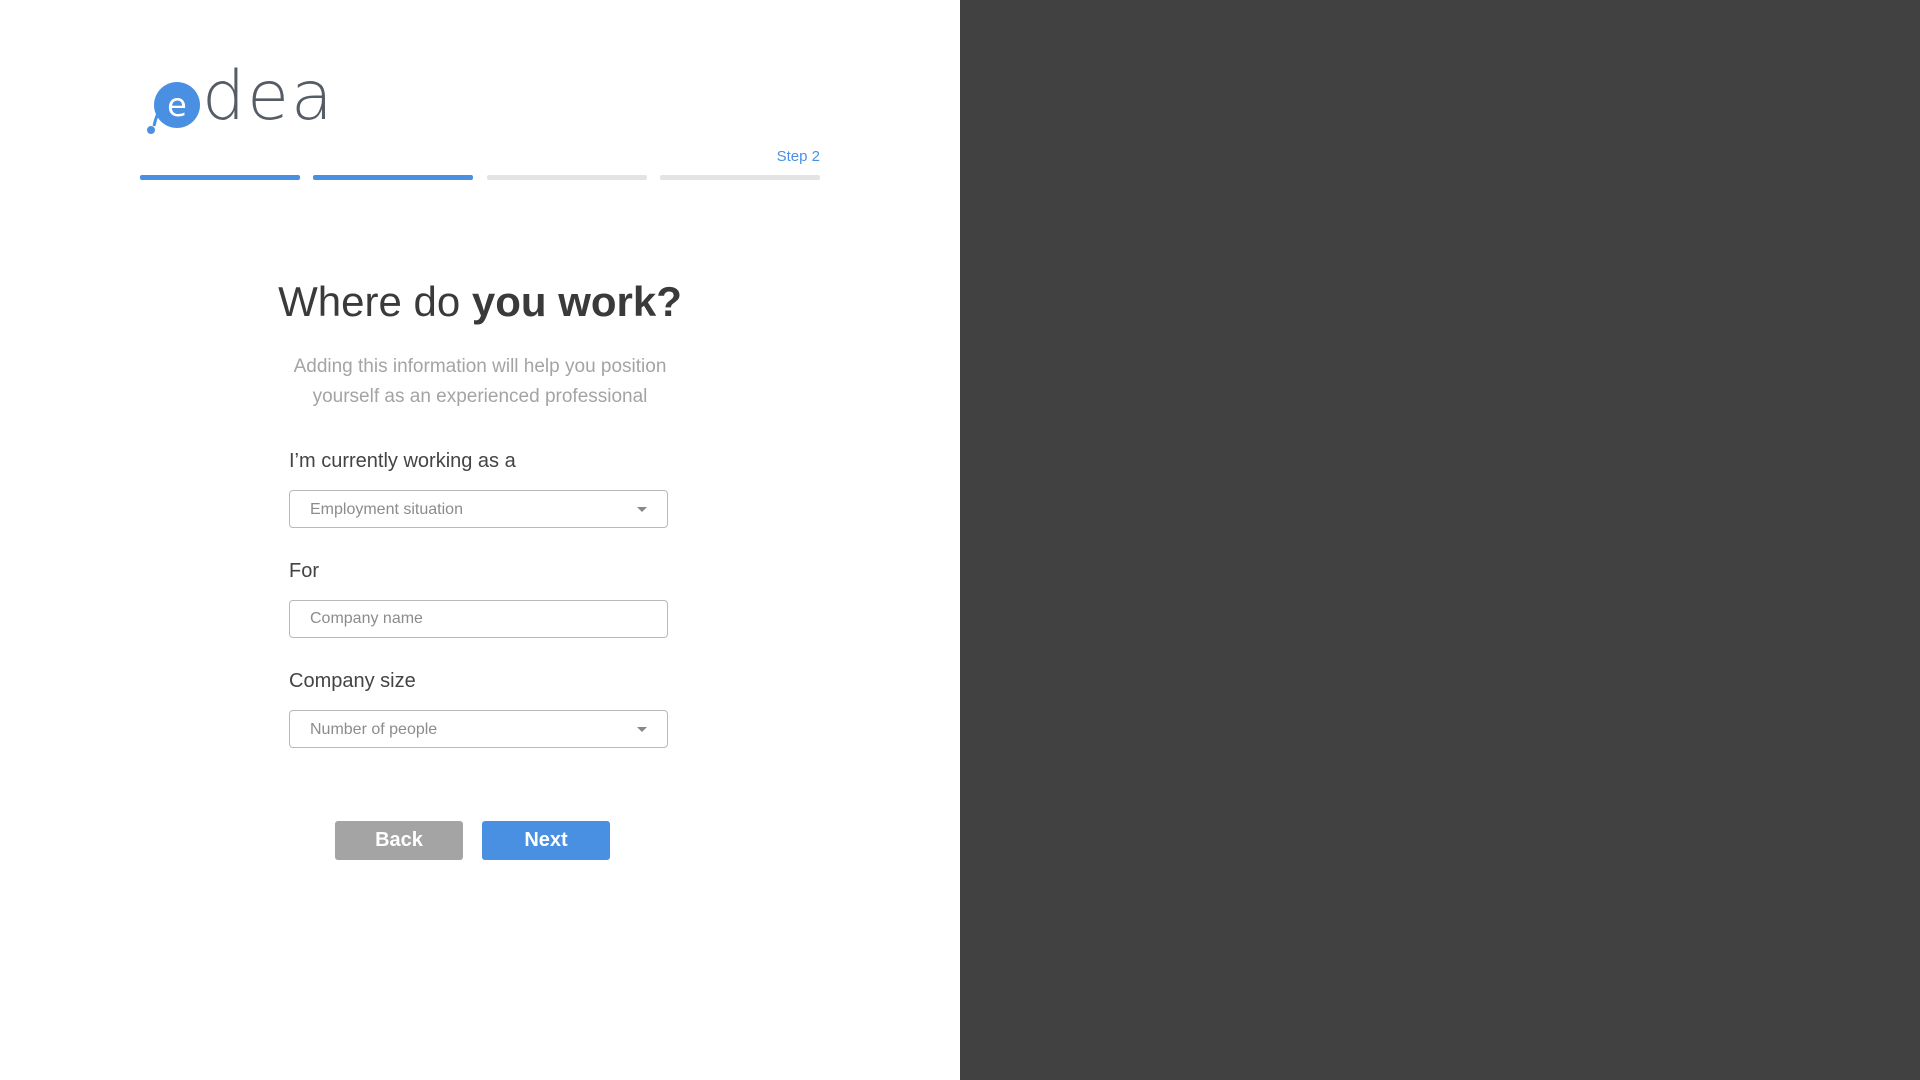 The image size is (1920, 1080). Describe the element at coordinates (478, 619) in the screenshot. I see `company-name-input` at that location.